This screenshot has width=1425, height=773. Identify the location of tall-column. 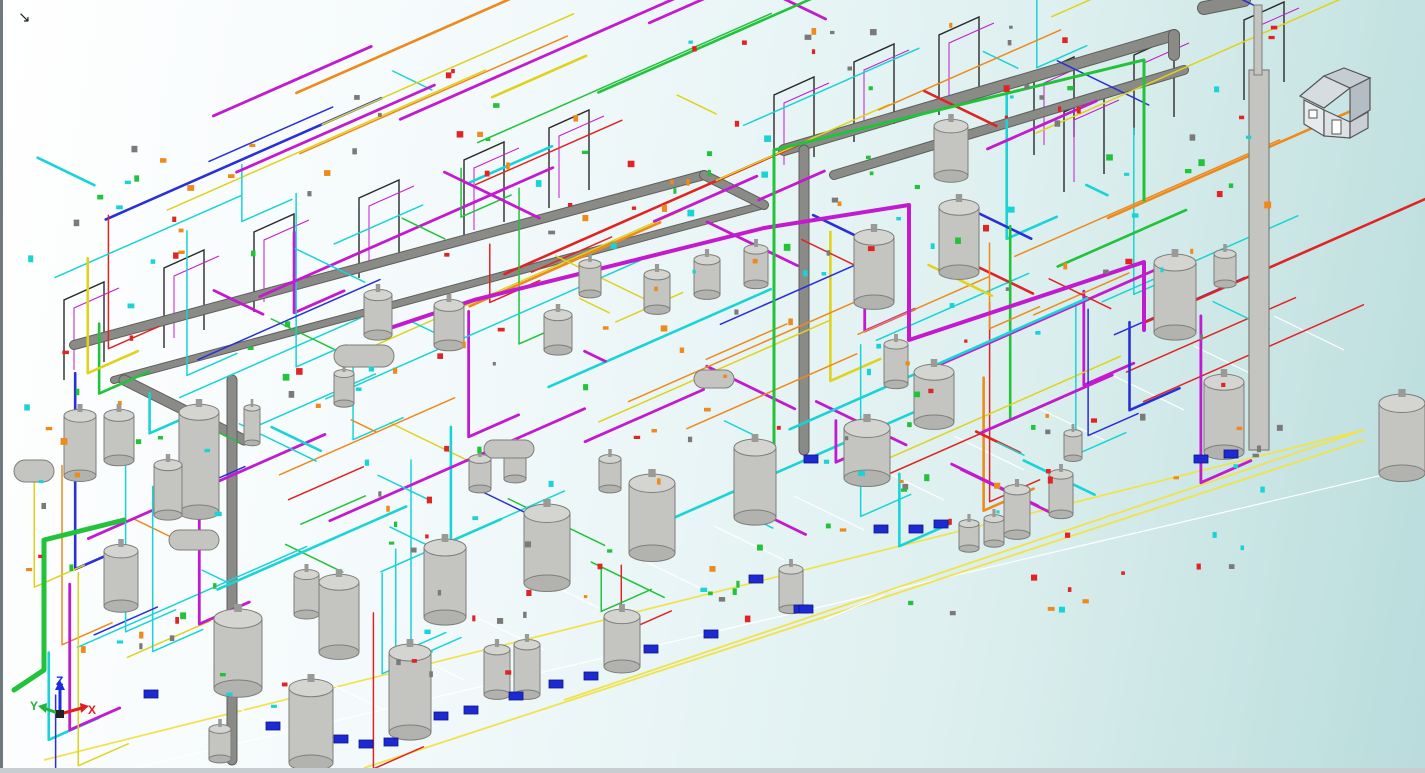
(1259, 260).